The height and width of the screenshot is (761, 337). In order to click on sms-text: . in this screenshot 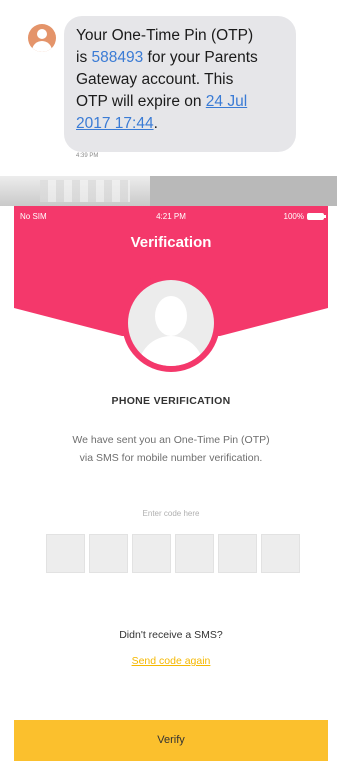, I will do `click(155, 123)`.